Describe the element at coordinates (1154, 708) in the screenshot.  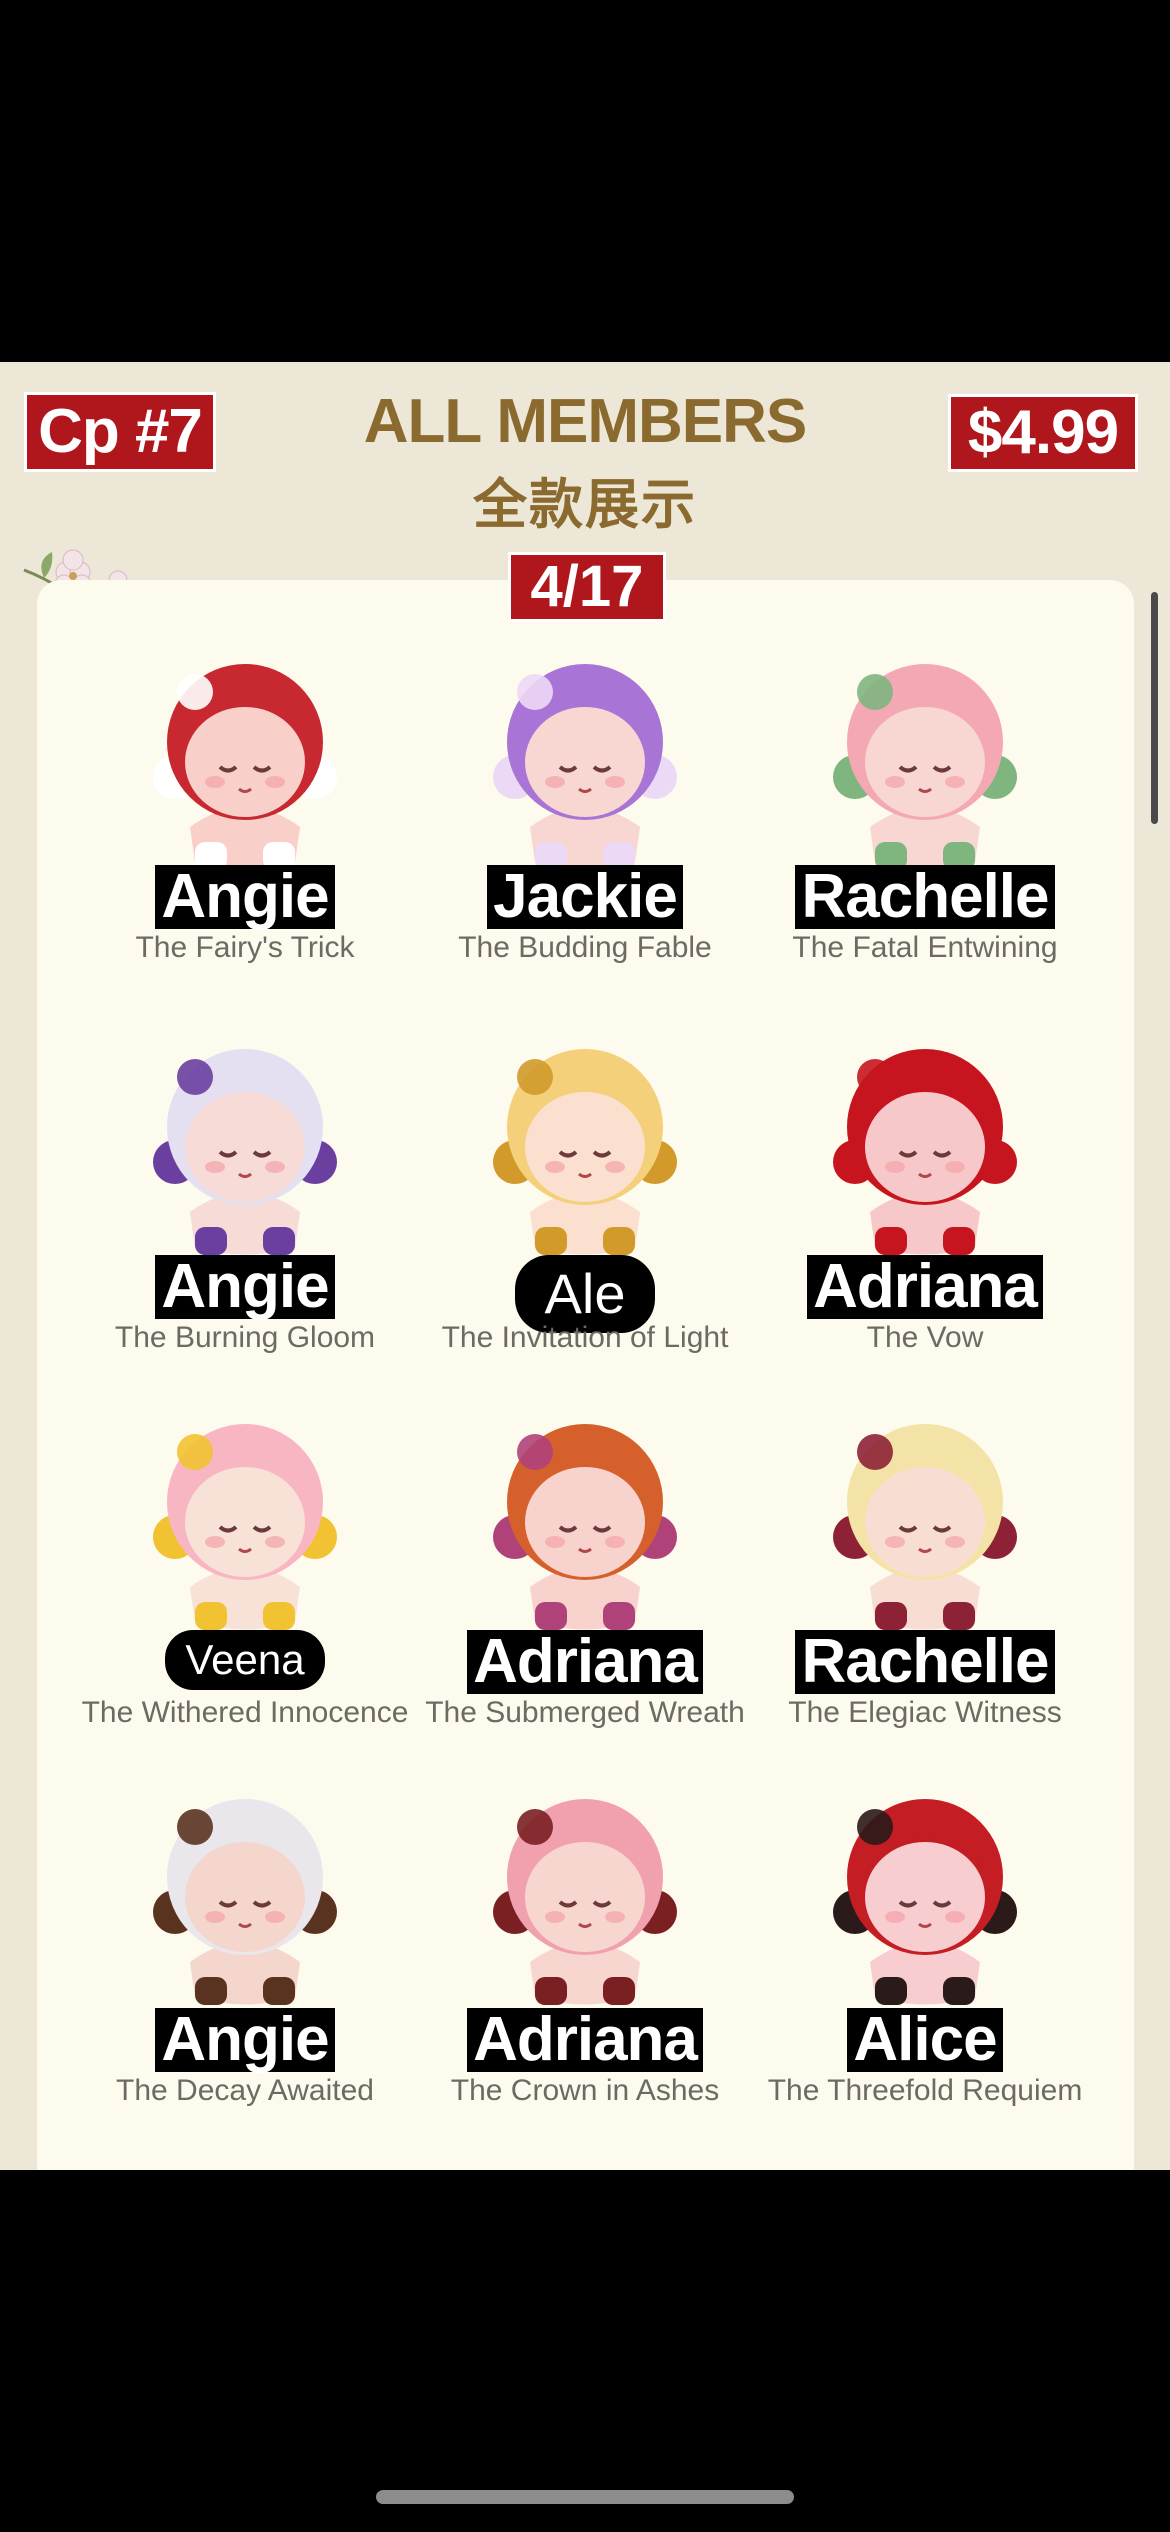
I see `scrollbar` at that location.